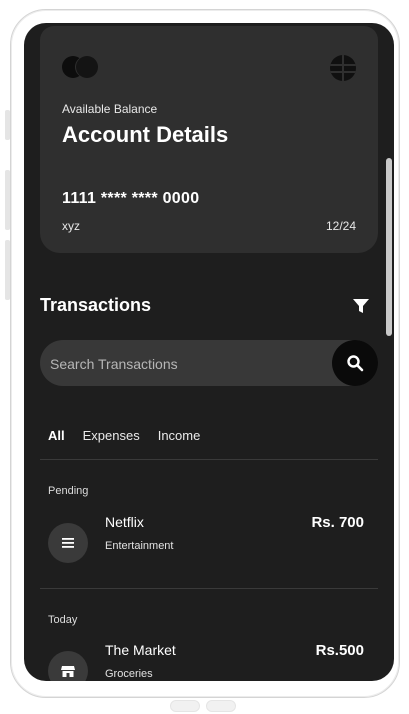  Describe the element at coordinates (340, 226) in the screenshot. I see `card-expiry: 12/24` at that location.